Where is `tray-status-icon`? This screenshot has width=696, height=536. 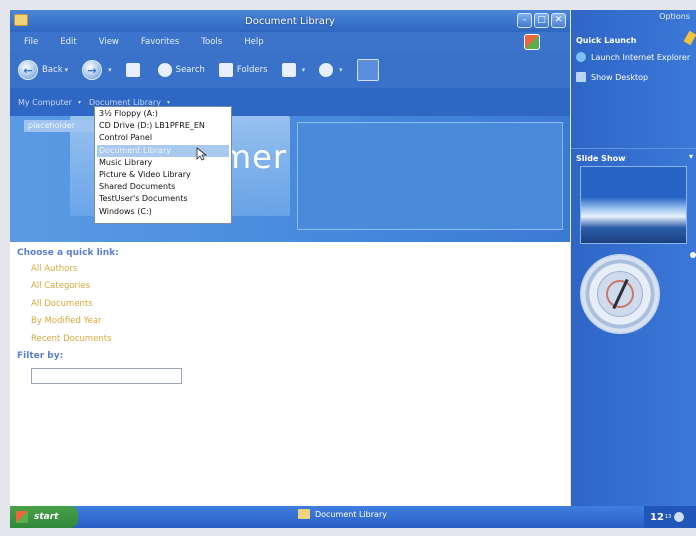
tray-status-icon is located at coordinates (679, 517).